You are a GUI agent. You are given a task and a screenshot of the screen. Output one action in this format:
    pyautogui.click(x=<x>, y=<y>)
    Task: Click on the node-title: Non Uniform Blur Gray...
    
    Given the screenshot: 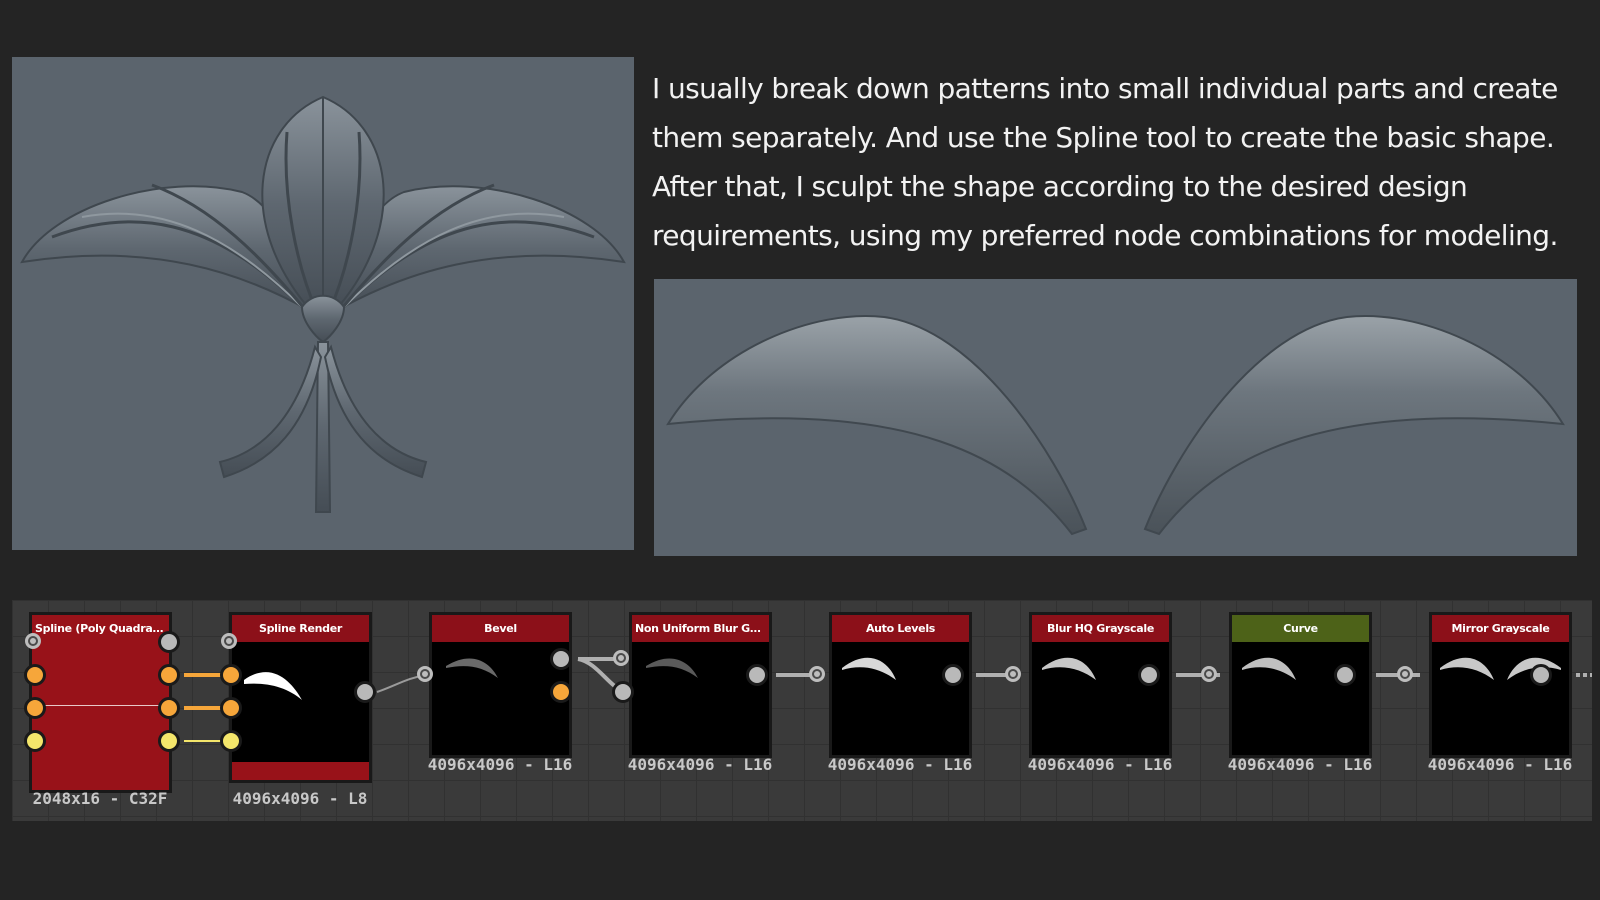 What is the action you would take?
    pyautogui.click(x=700, y=628)
    